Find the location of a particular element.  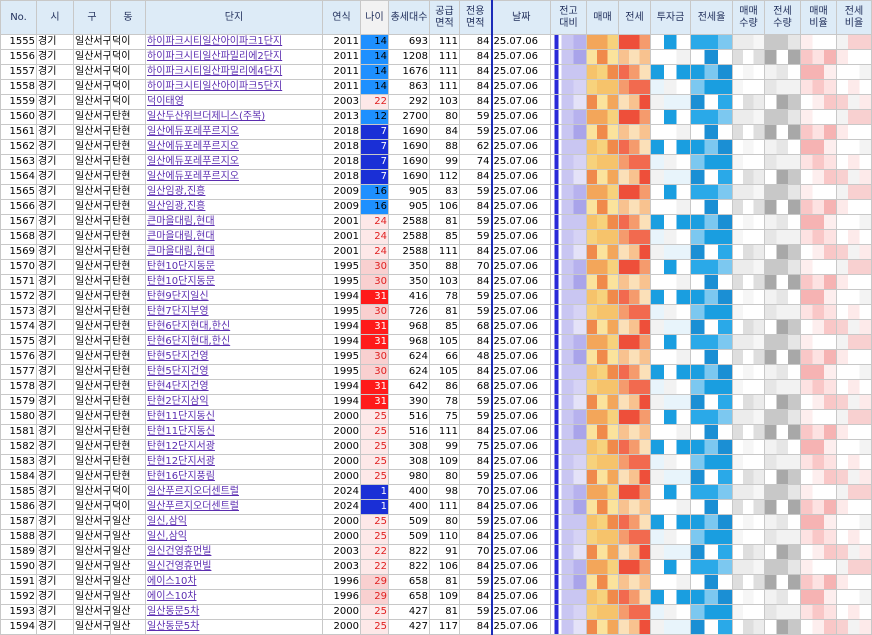

cell-name: 하이파크시티일산파밀리에2단지 is located at coordinates (234, 57).